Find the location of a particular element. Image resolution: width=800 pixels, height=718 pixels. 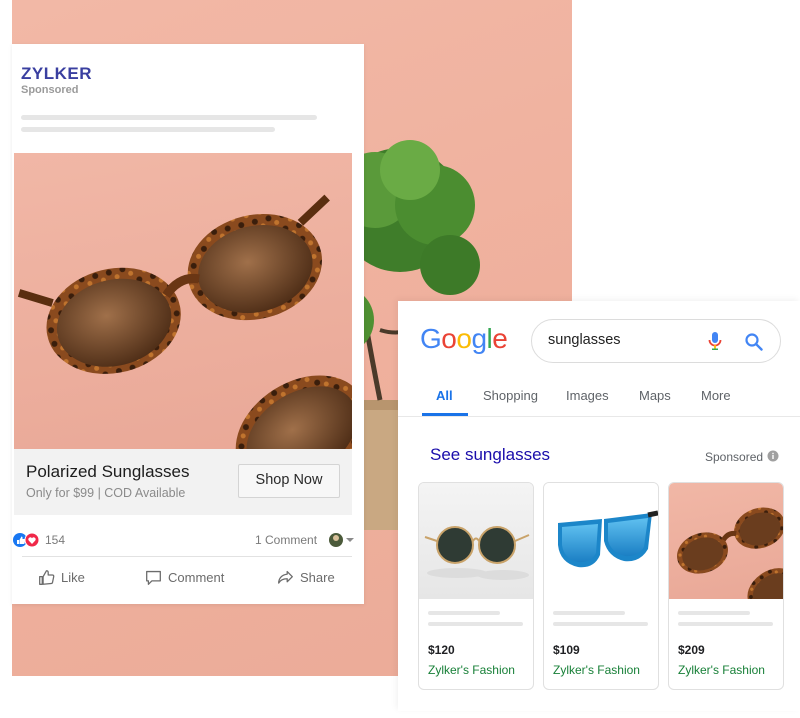

share-button: Share is located at coordinates (306, 577).